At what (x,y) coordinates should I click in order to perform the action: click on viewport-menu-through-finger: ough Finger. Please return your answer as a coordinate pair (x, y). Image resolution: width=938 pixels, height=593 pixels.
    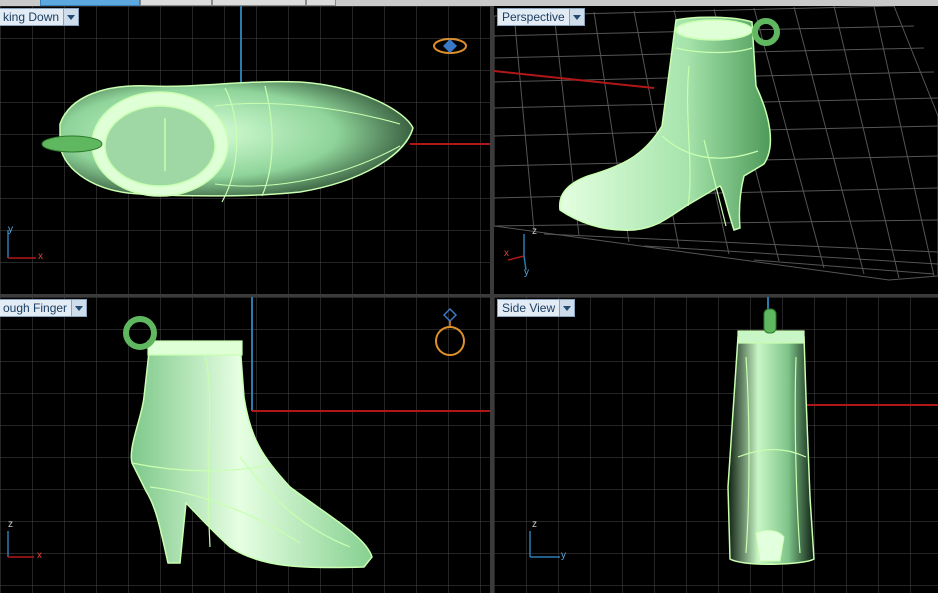
    Looking at the image, I should click on (44, 308).